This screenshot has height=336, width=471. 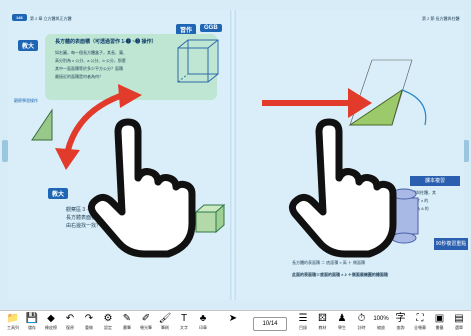 What do you see at coordinates (203, 318) in the screenshot?
I see `stamp-icon: ♣` at bounding box center [203, 318].